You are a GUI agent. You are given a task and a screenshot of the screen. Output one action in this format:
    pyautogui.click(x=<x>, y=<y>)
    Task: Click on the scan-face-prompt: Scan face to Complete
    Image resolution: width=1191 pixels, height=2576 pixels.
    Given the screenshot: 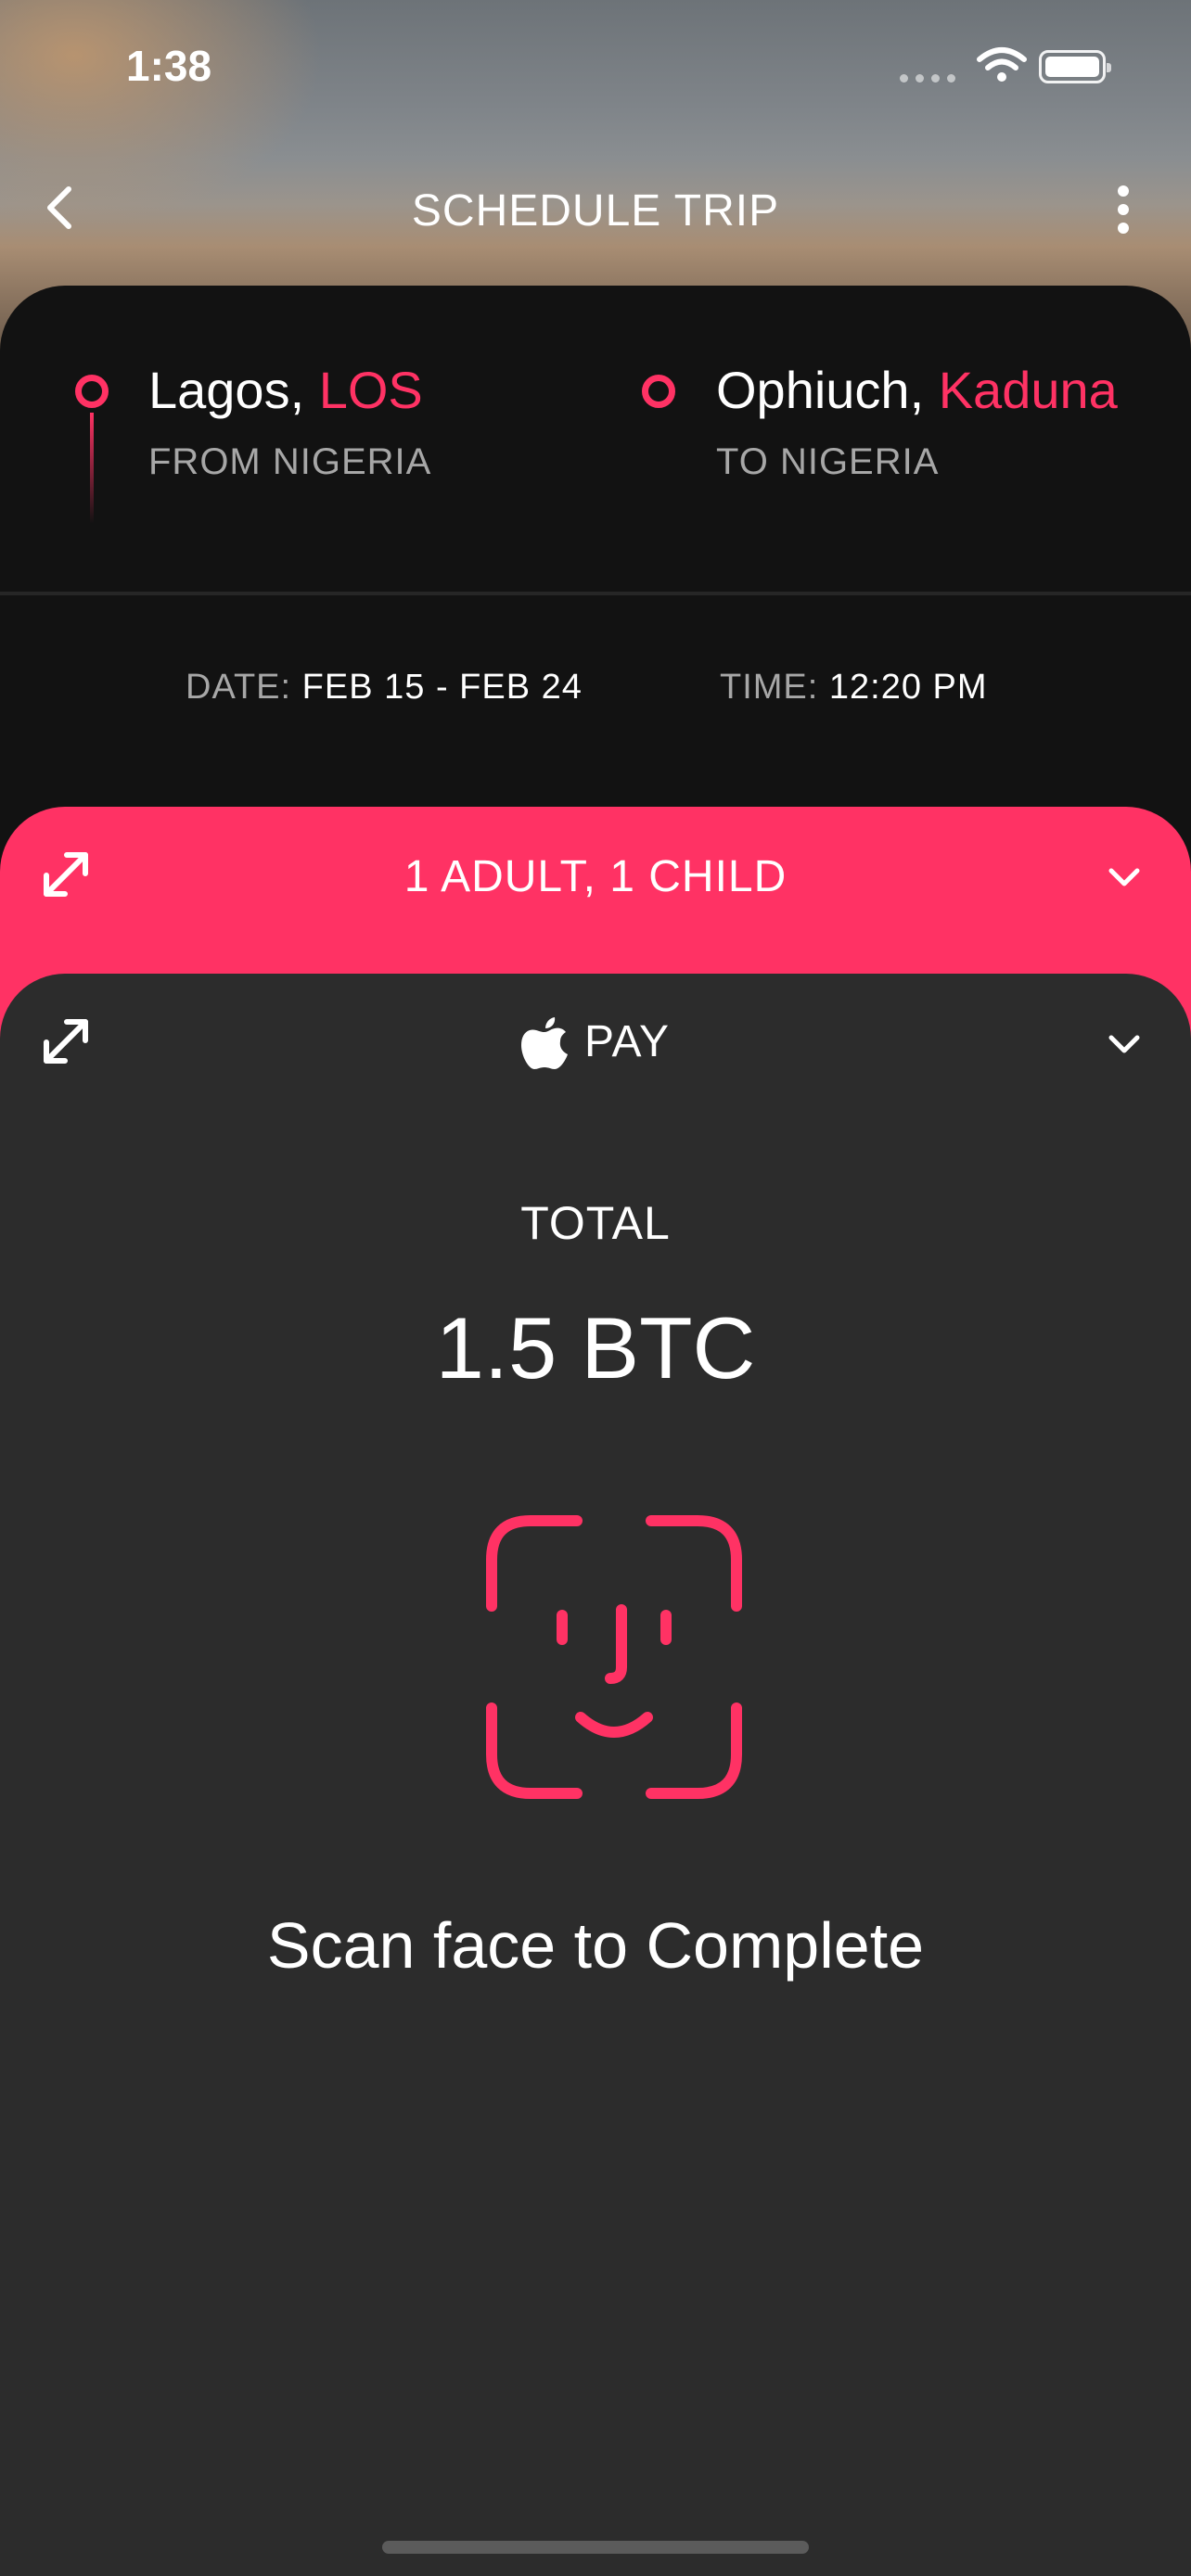 What is the action you would take?
    pyautogui.click(x=595, y=1945)
    